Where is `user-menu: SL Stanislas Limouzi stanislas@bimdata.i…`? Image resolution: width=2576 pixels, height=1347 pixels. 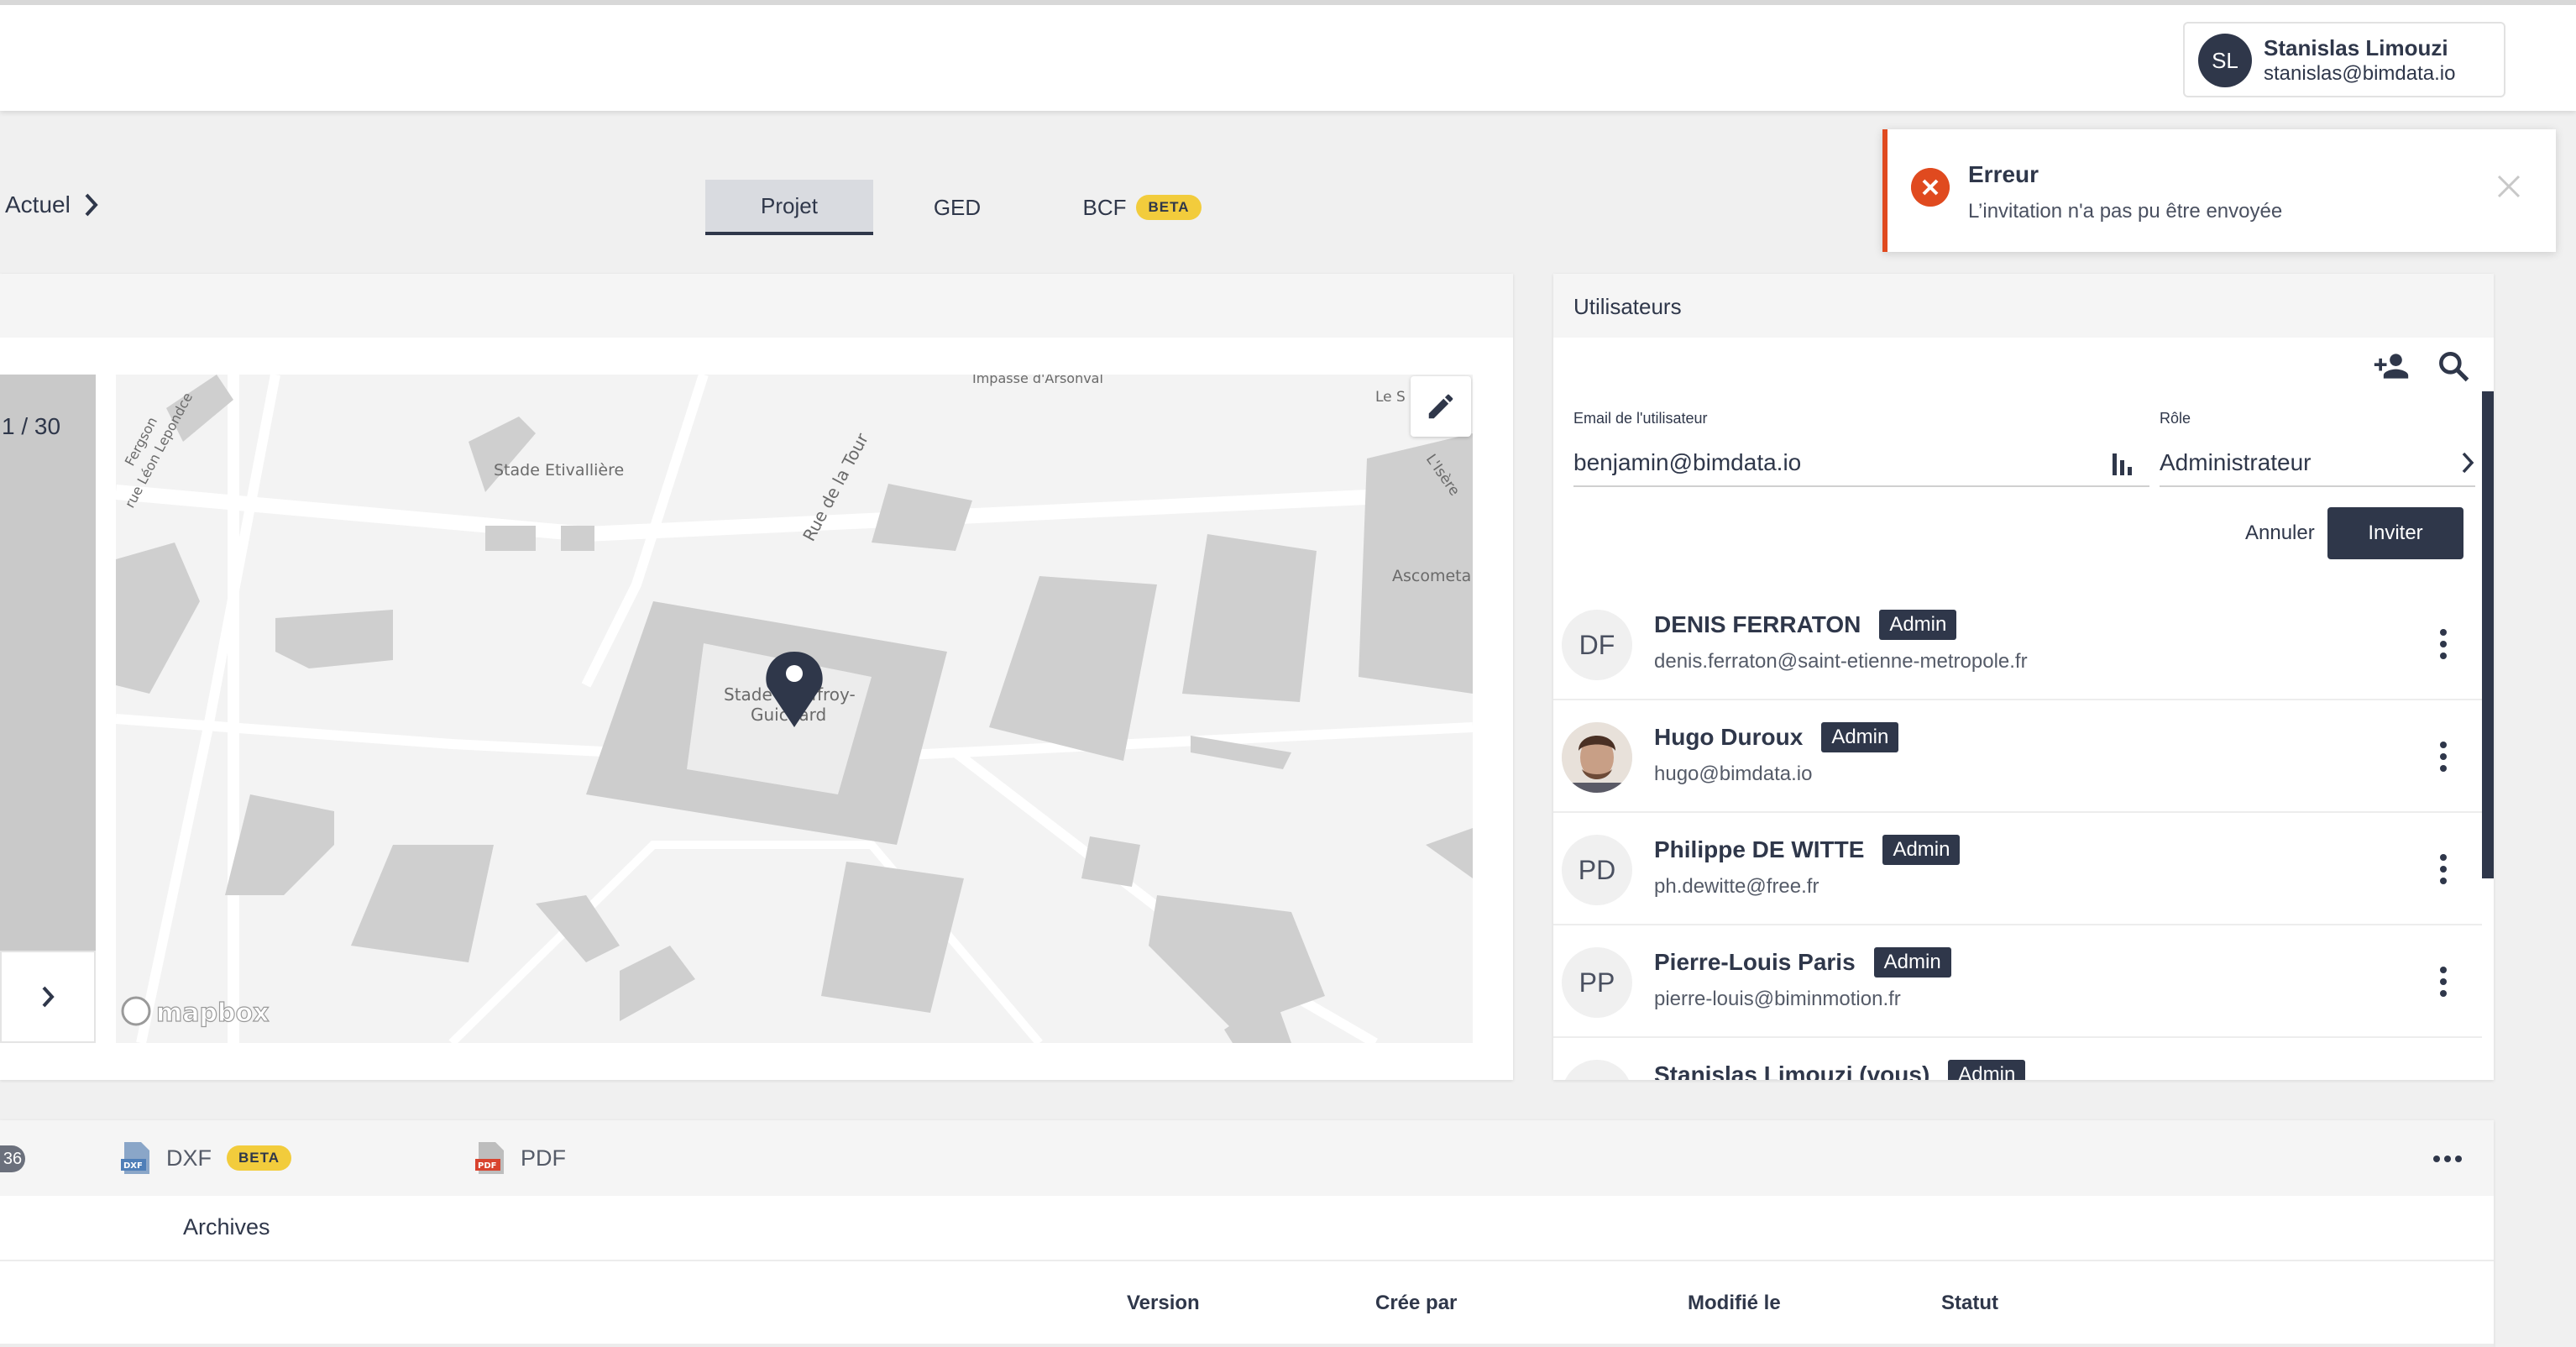
user-menu: SL Stanislas Limouzi stanislas@bimdata.i… is located at coordinates (2344, 59).